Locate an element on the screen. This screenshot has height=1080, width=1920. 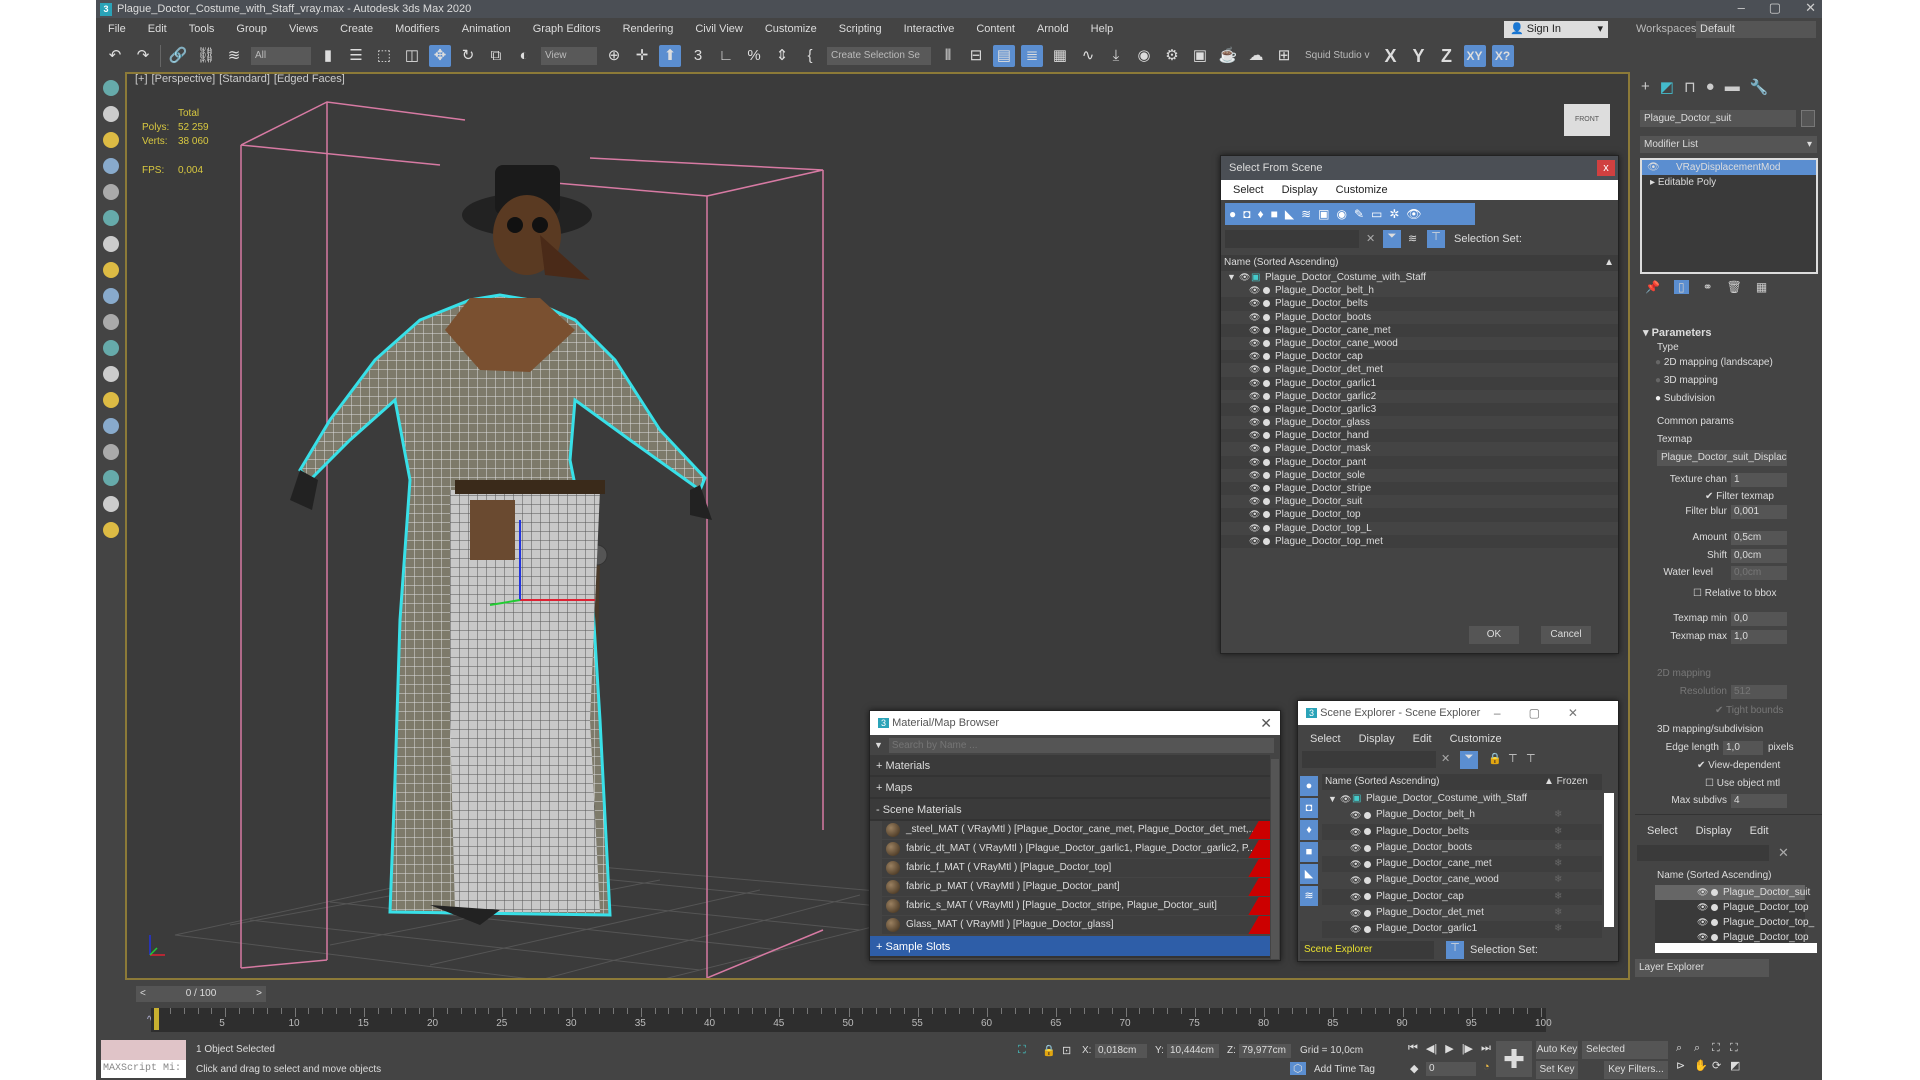
name-column-header: Name (Sorted Ascending) ▲ is located at coordinates (1419, 263).